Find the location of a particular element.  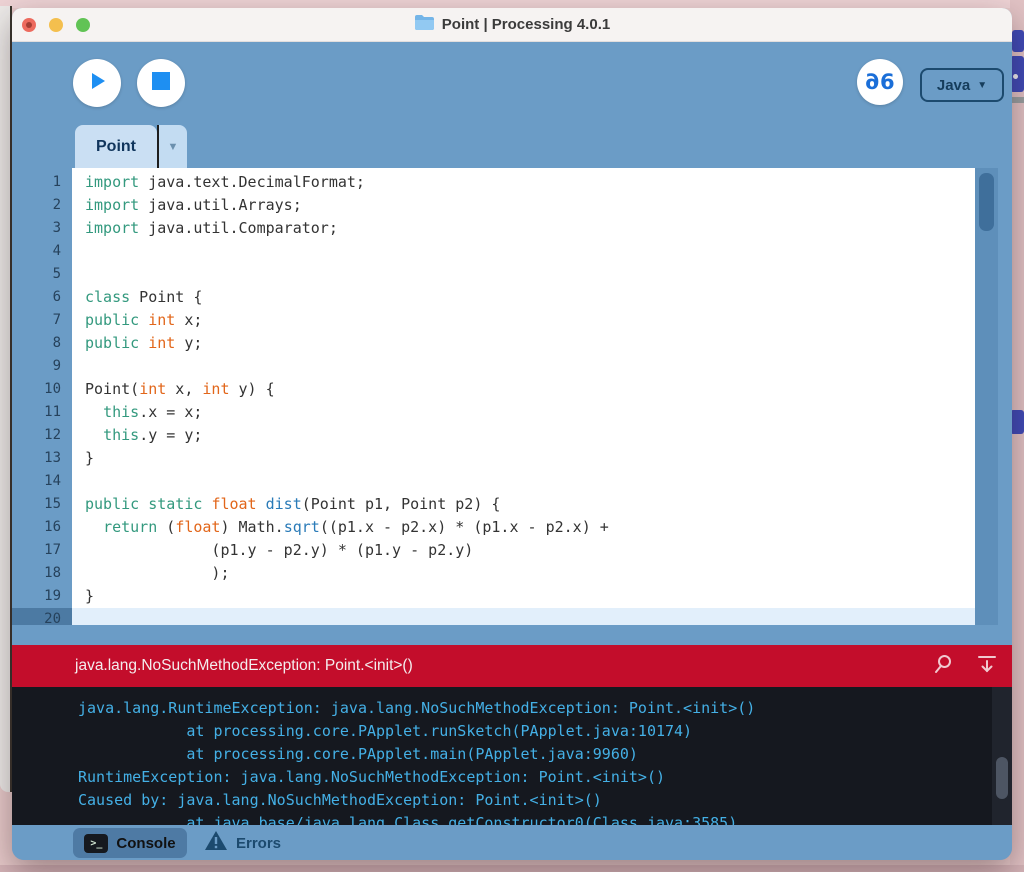

line-number: 4 is located at coordinates (56, 251).